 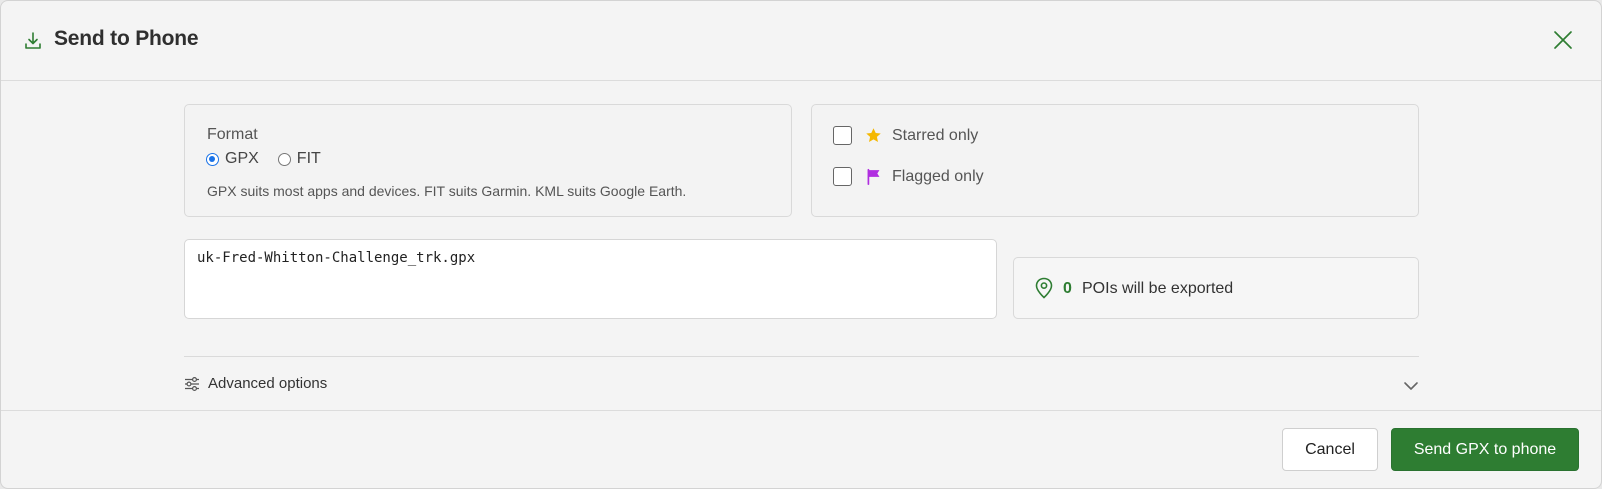 What do you see at coordinates (801, 356) in the screenshot?
I see `divider` at bounding box center [801, 356].